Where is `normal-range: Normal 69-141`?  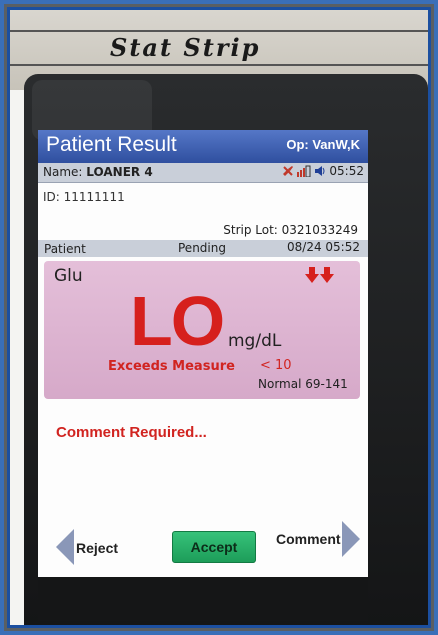
normal-range: Normal 69-141 is located at coordinates (303, 384).